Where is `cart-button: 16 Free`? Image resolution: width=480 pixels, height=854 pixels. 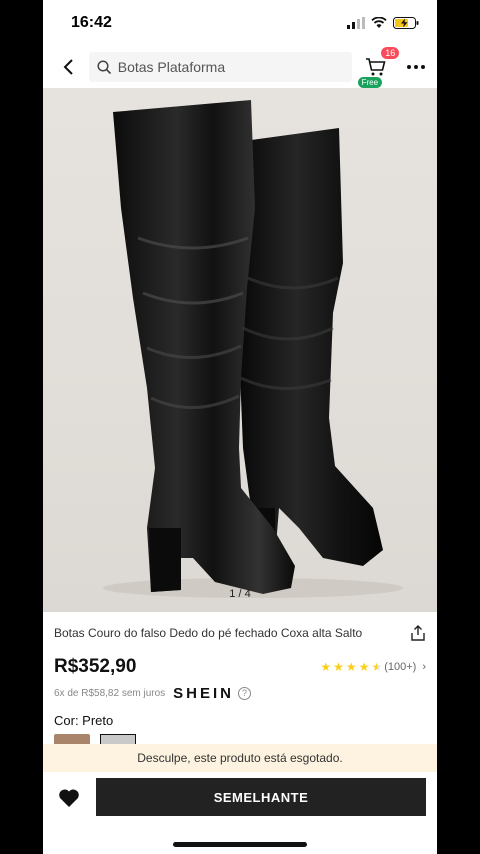 cart-button: 16 Free is located at coordinates (378, 67).